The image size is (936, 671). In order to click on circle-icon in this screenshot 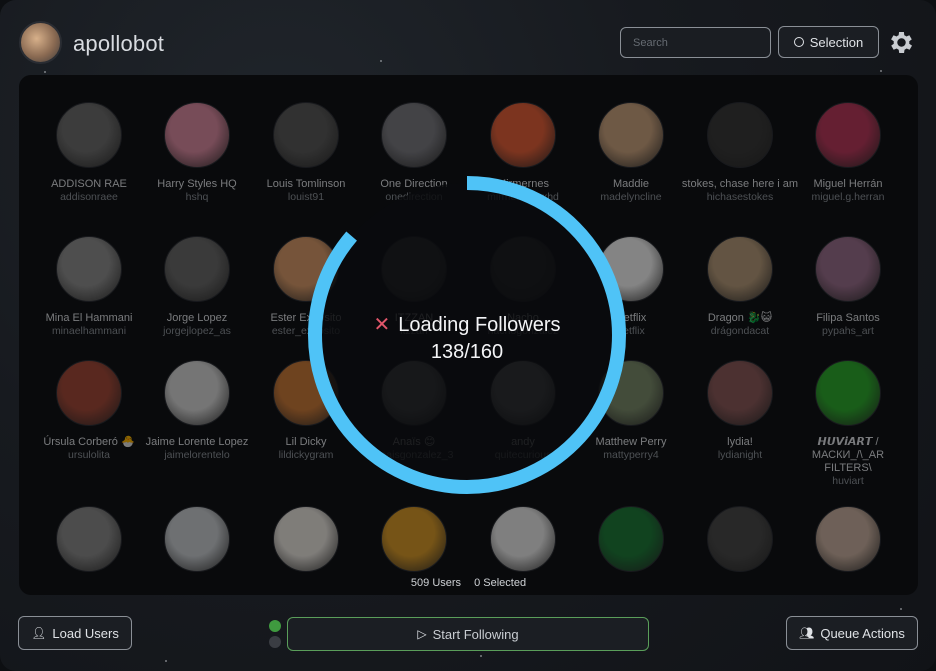, I will do `click(798, 42)`.